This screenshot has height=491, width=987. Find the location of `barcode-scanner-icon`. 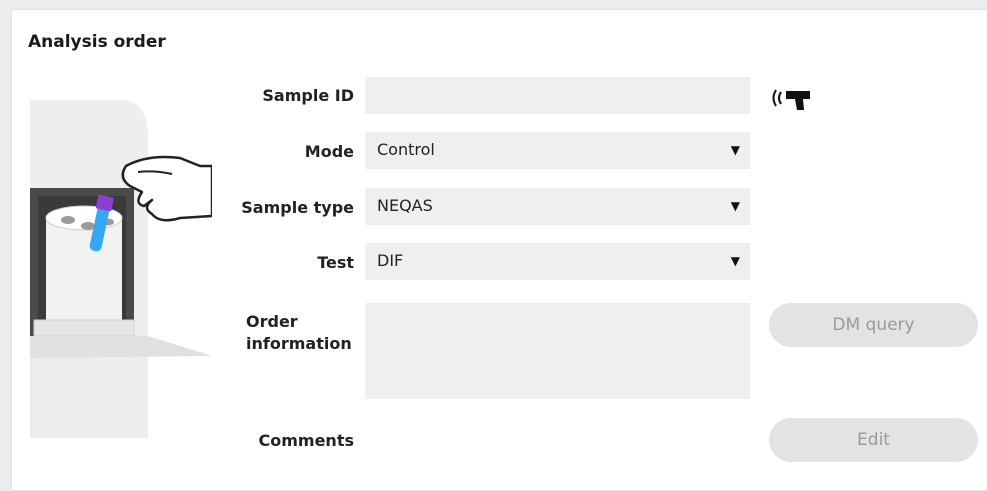

barcode-scanner-icon is located at coordinates (793, 99).